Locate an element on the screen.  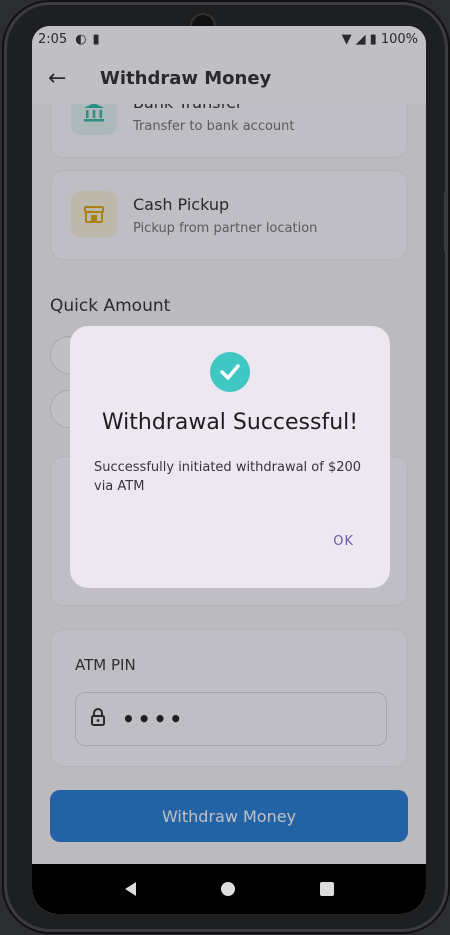
ok-button: OK is located at coordinates (343, 541).